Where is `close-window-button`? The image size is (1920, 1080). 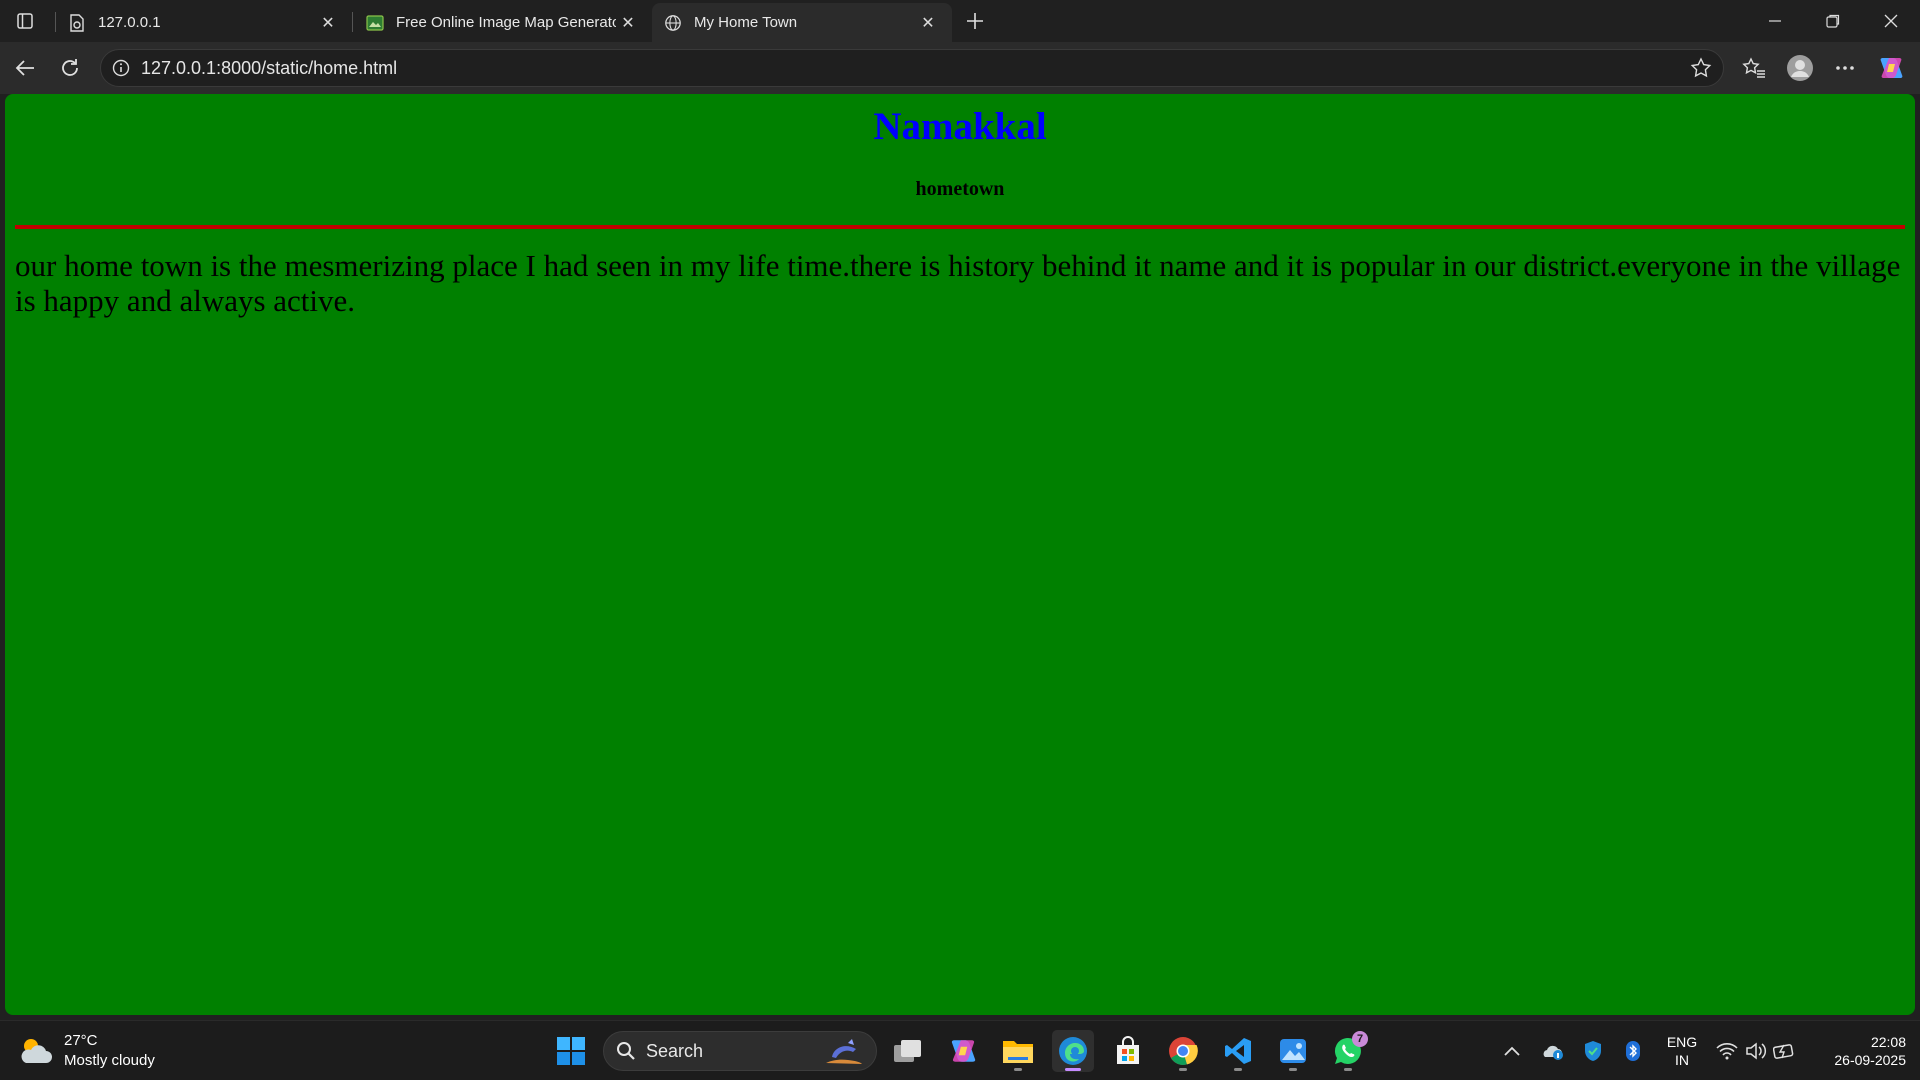 close-window-button is located at coordinates (1891, 21).